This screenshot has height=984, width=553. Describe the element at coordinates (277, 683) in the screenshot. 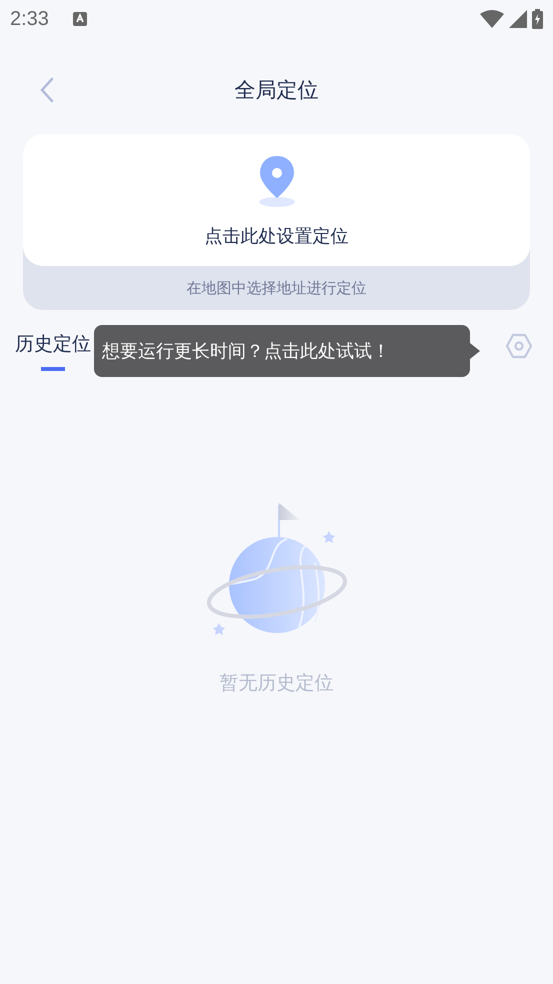

I see `empty-message: 暂无历史定位` at that location.